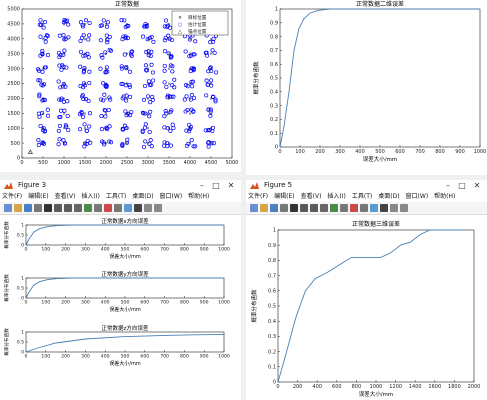  What do you see at coordinates (272, 352) in the screenshot?
I see `y-tick-label: 0.2` at bounding box center [272, 352].